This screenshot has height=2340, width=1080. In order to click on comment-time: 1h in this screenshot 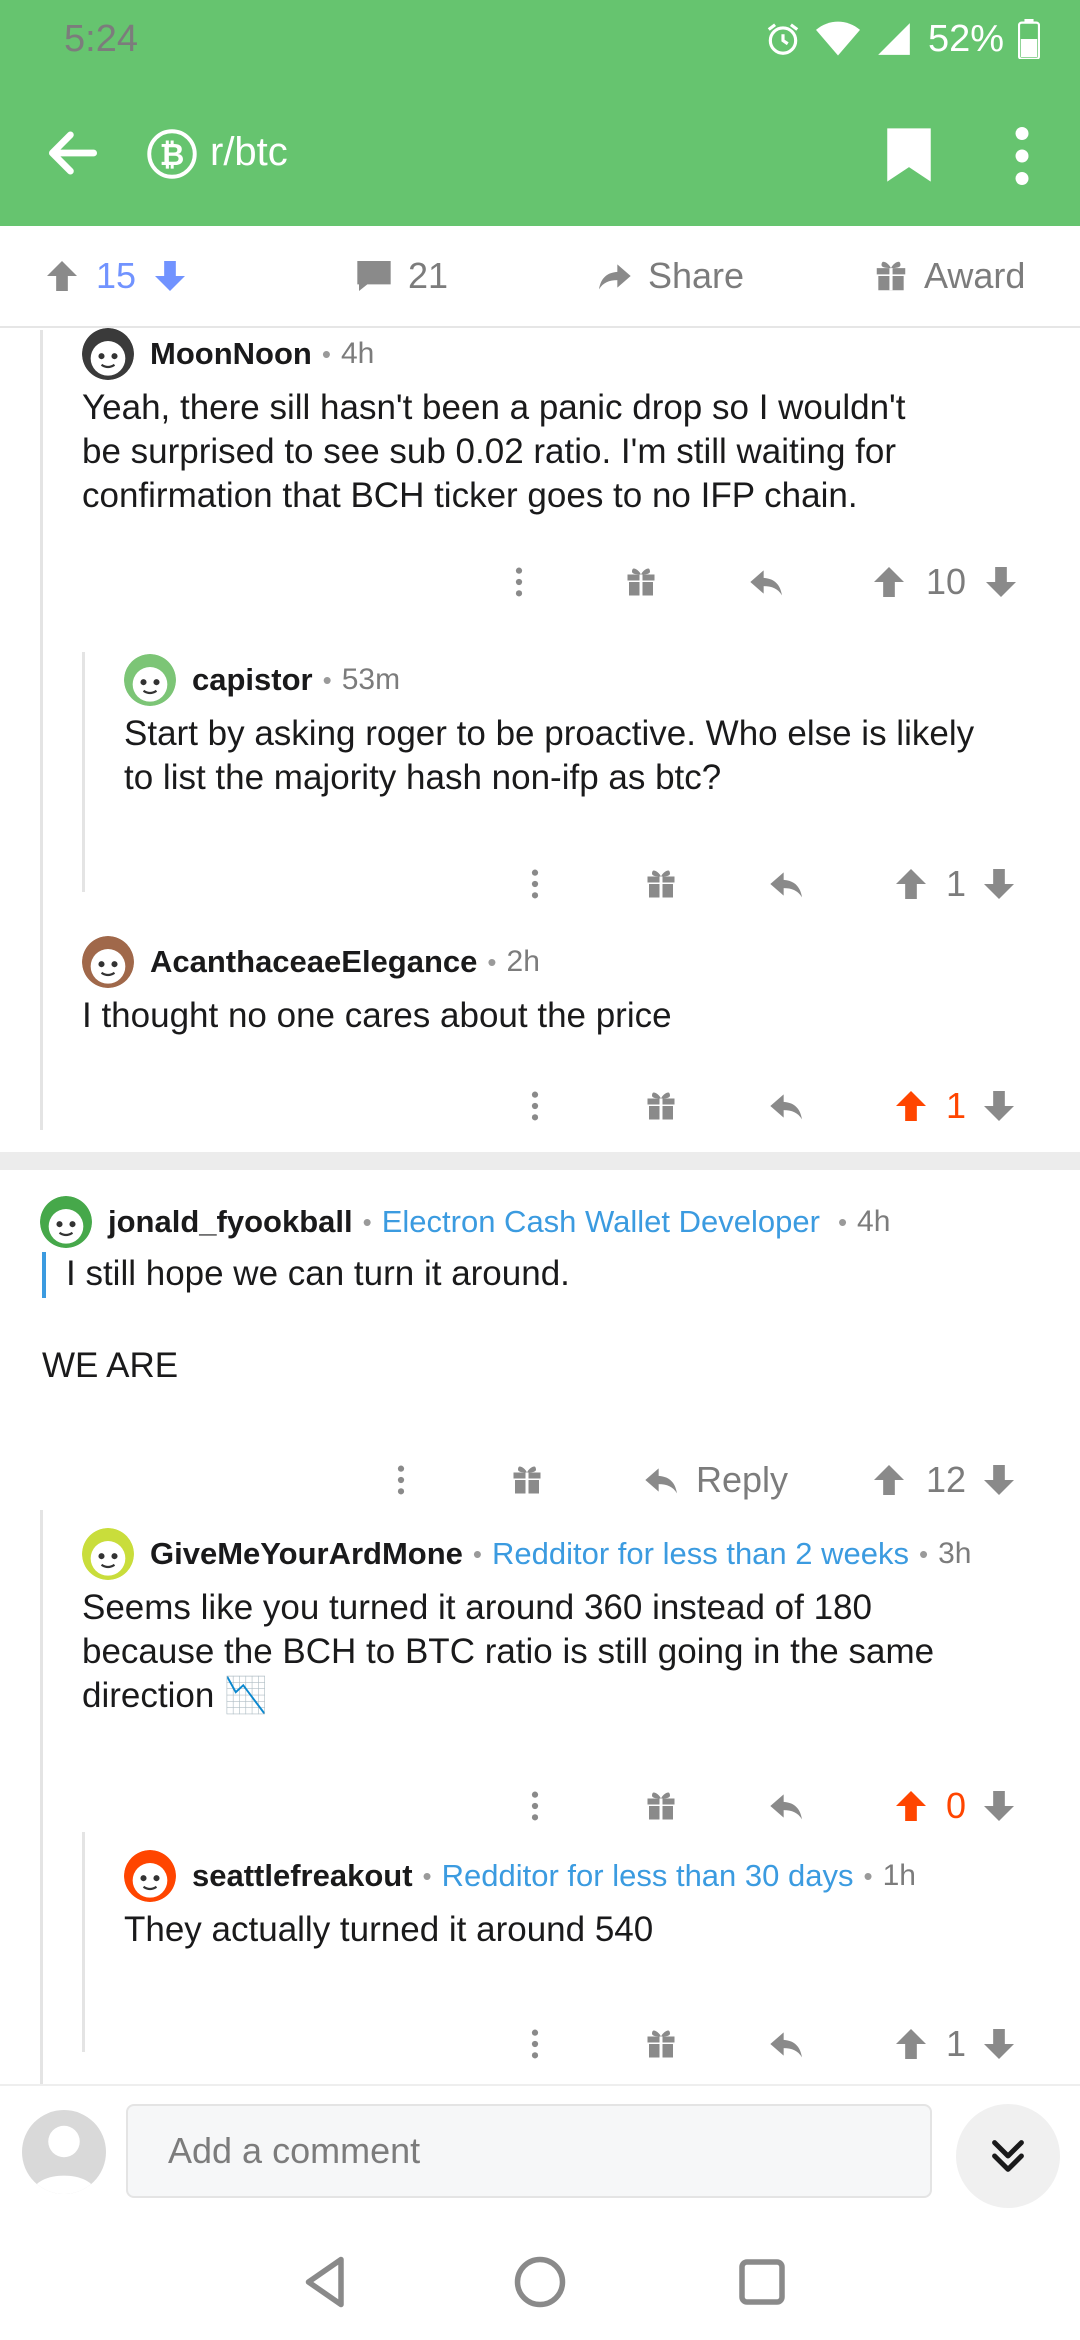, I will do `click(899, 1875)`.